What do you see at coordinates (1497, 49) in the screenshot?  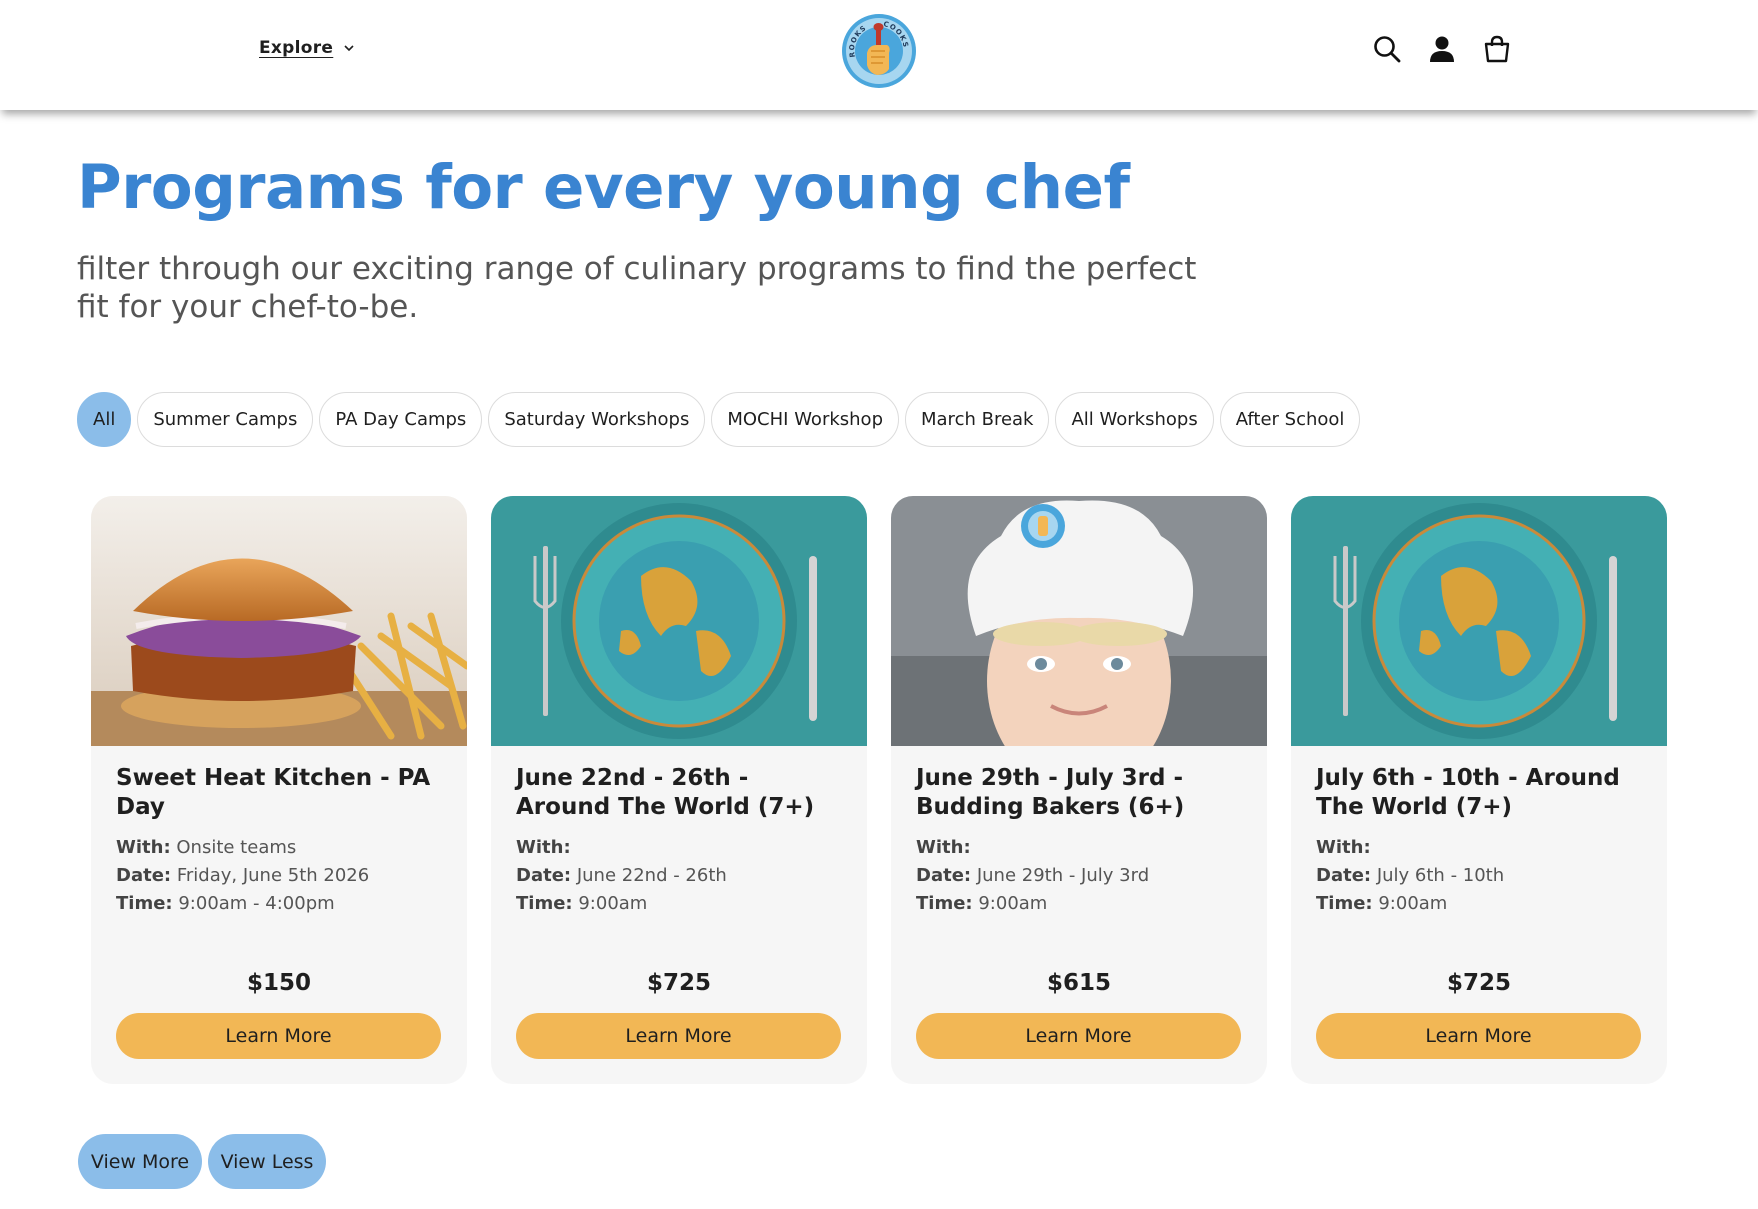 I see `cart-icon` at bounding box center [1497, 49].